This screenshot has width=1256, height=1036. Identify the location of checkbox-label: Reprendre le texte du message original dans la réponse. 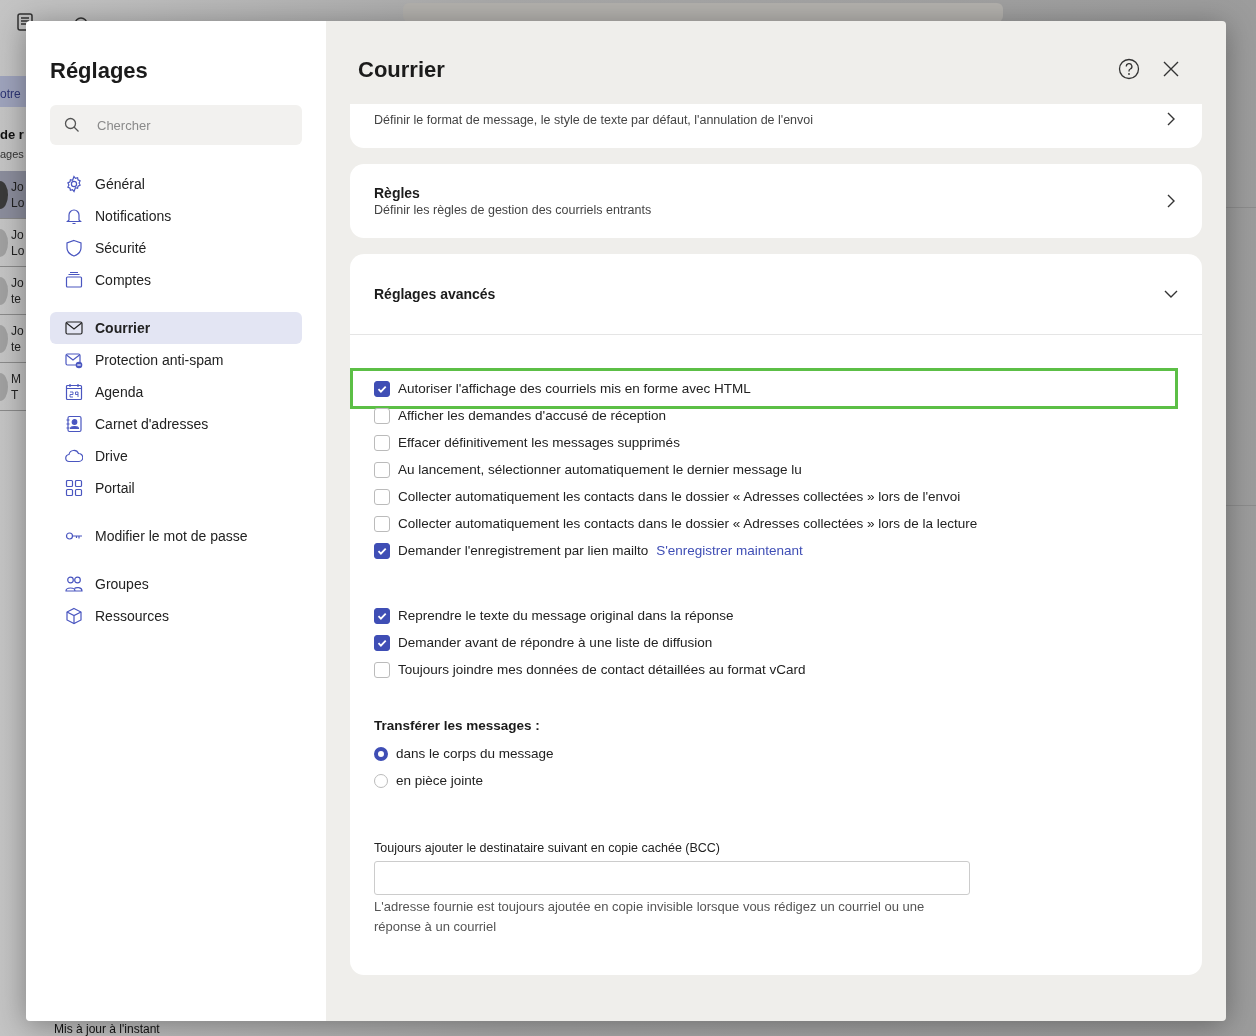
(566, 615).